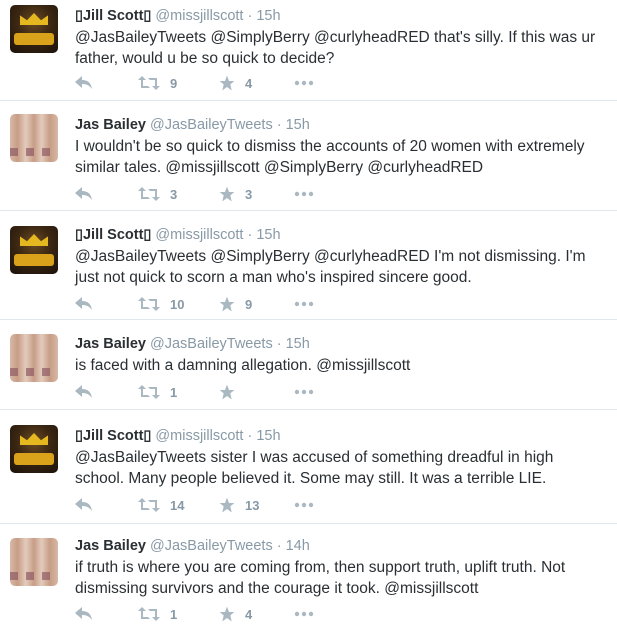 This screenshot has width=617, height=633. Describe the element at coordinates (249, 304) in the screenshot. I see `favorite-count: 9` at that location.